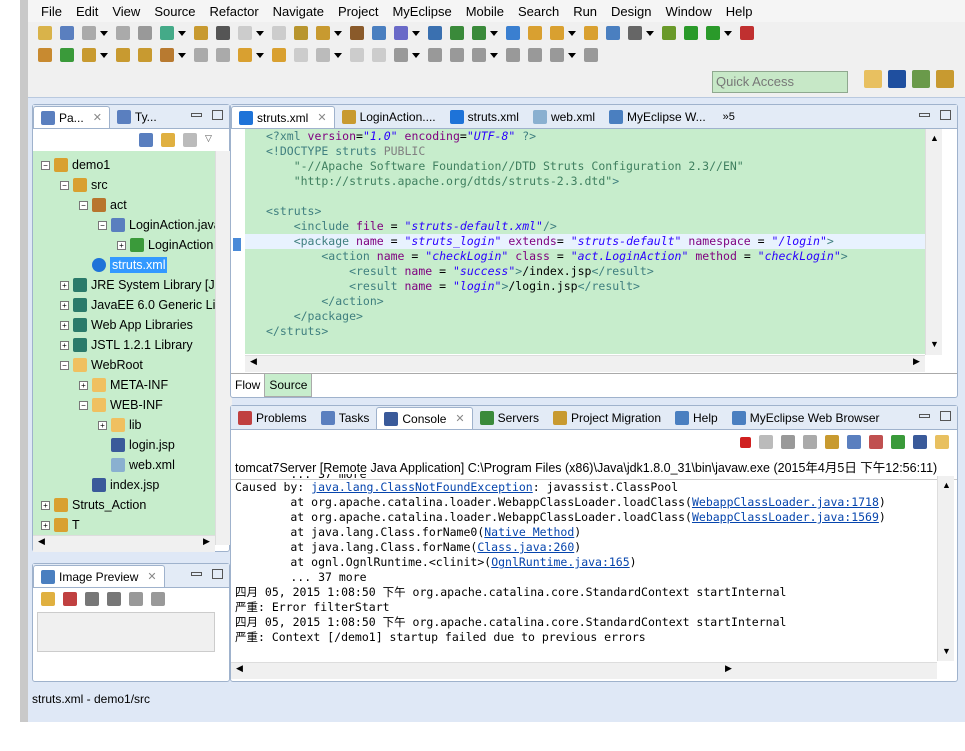 The height and width of the screenshot is (751, 965). I want to click on tab-problems: Problems, so click(272, 418).